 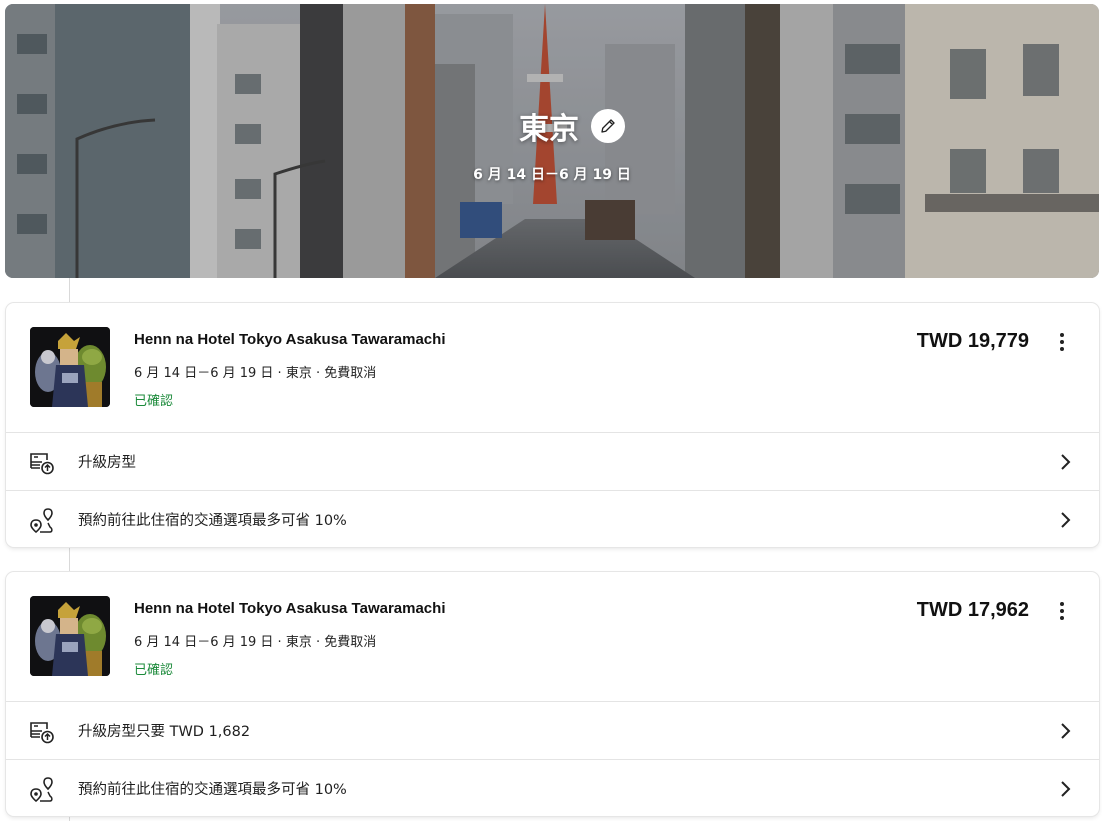 I want to click on upgrade-room-label: 升級房型只要 TWD 1,682, so click(x=164, y=732).